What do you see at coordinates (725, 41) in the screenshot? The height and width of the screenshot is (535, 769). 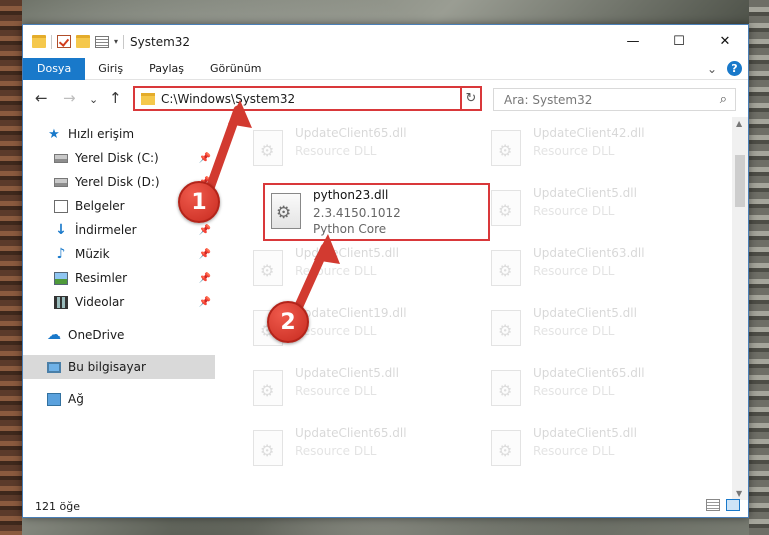 I see `close-button: ✕` at bounding box center [725, 41].